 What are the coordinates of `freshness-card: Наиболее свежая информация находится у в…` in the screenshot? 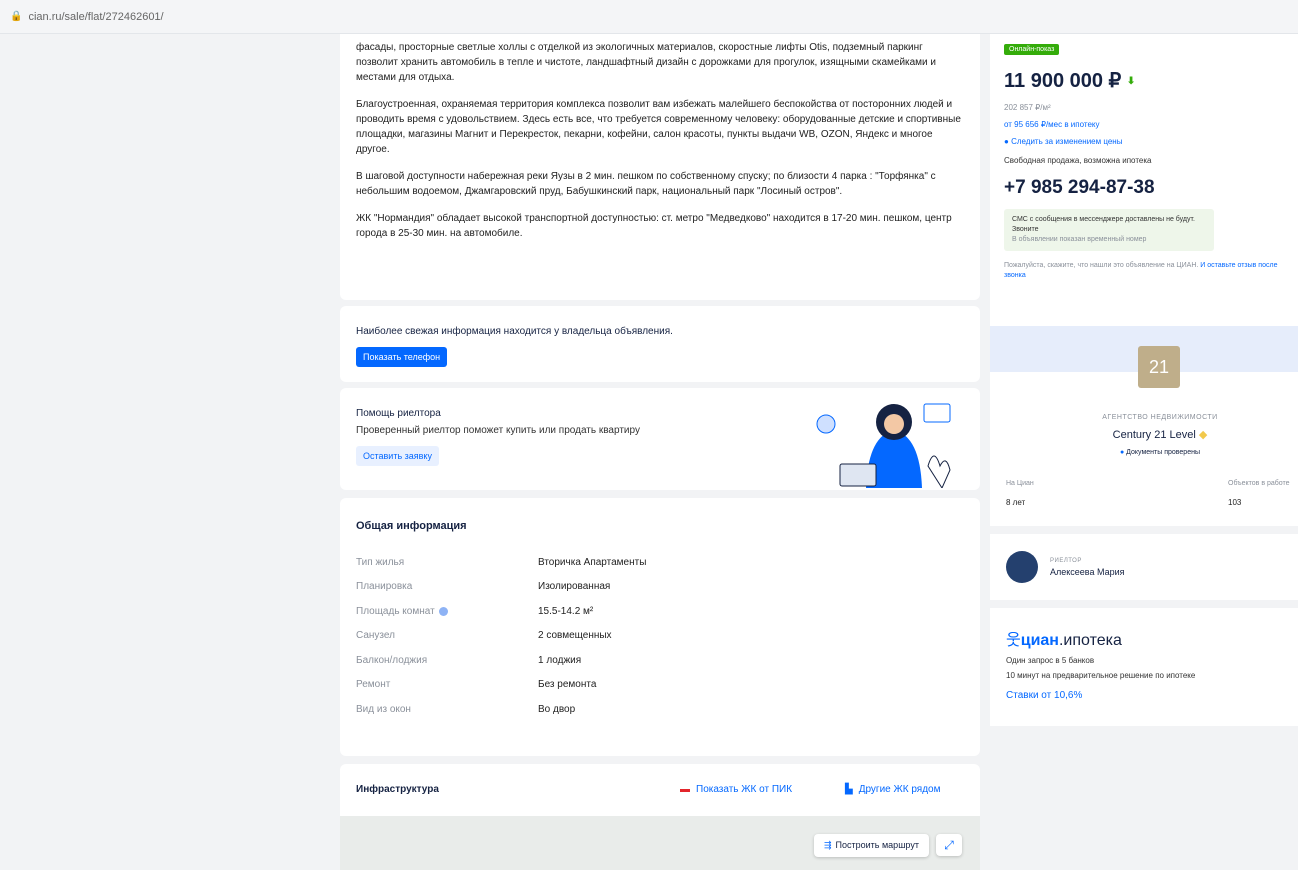 It's located at (660, 344).